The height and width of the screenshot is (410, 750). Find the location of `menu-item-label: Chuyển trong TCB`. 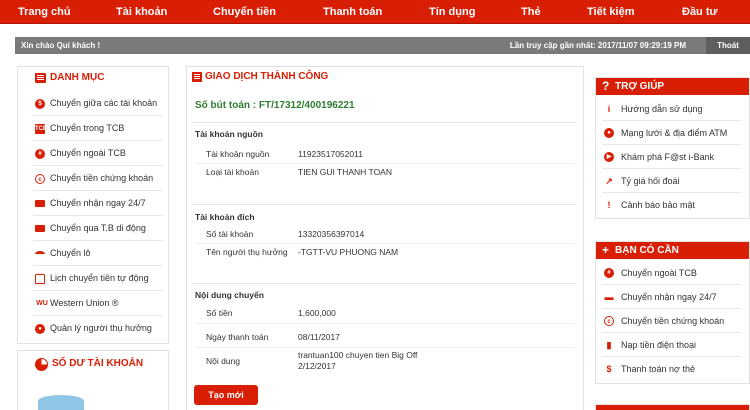

menu-item-label: Chuyển trong TCB is located at coordinates (87, 128).